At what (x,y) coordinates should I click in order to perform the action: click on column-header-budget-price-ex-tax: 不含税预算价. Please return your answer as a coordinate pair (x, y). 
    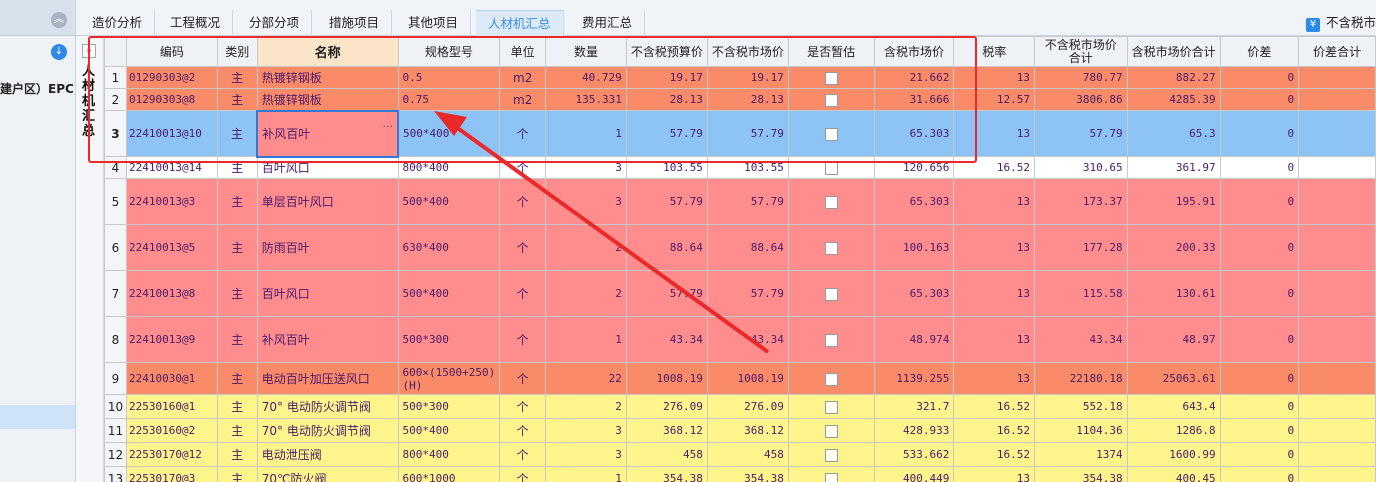
    Looking at the image, I should click on (666, 51).